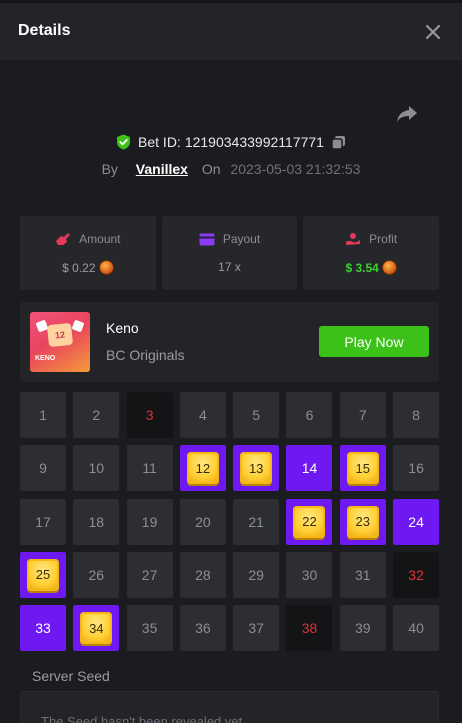 Image resolution: width=462 pixels, height=723 pixels. What do you see at coordinates (149, 628) in the screenshot?
I see `keno-cell: 35` at bounding box center [149, 628].